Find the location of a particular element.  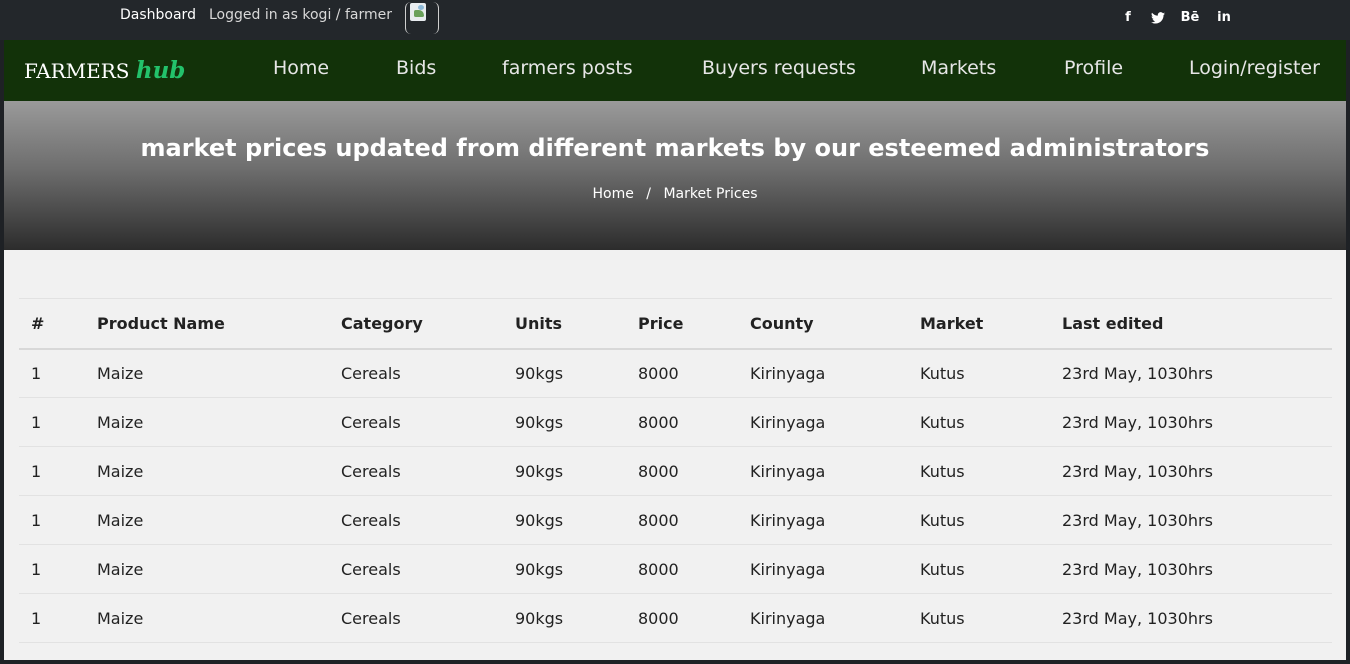

broken-image-icon is located at coordinates (418, 12).